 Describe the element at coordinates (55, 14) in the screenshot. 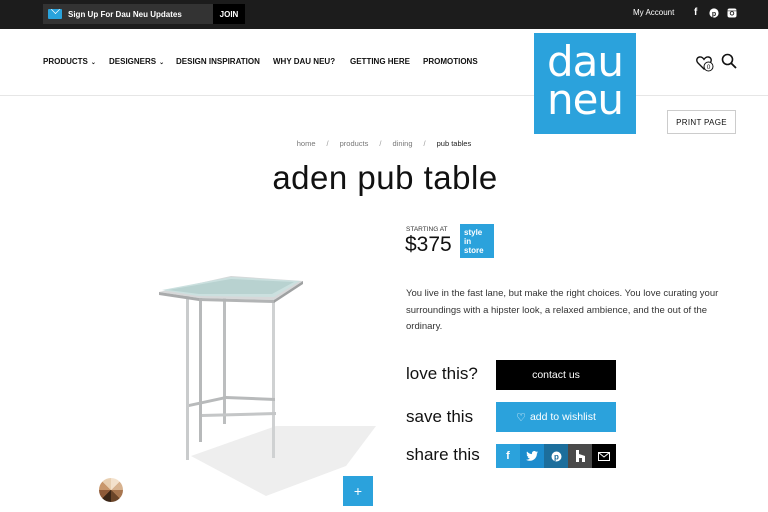

I see `mail-icon` at that location.